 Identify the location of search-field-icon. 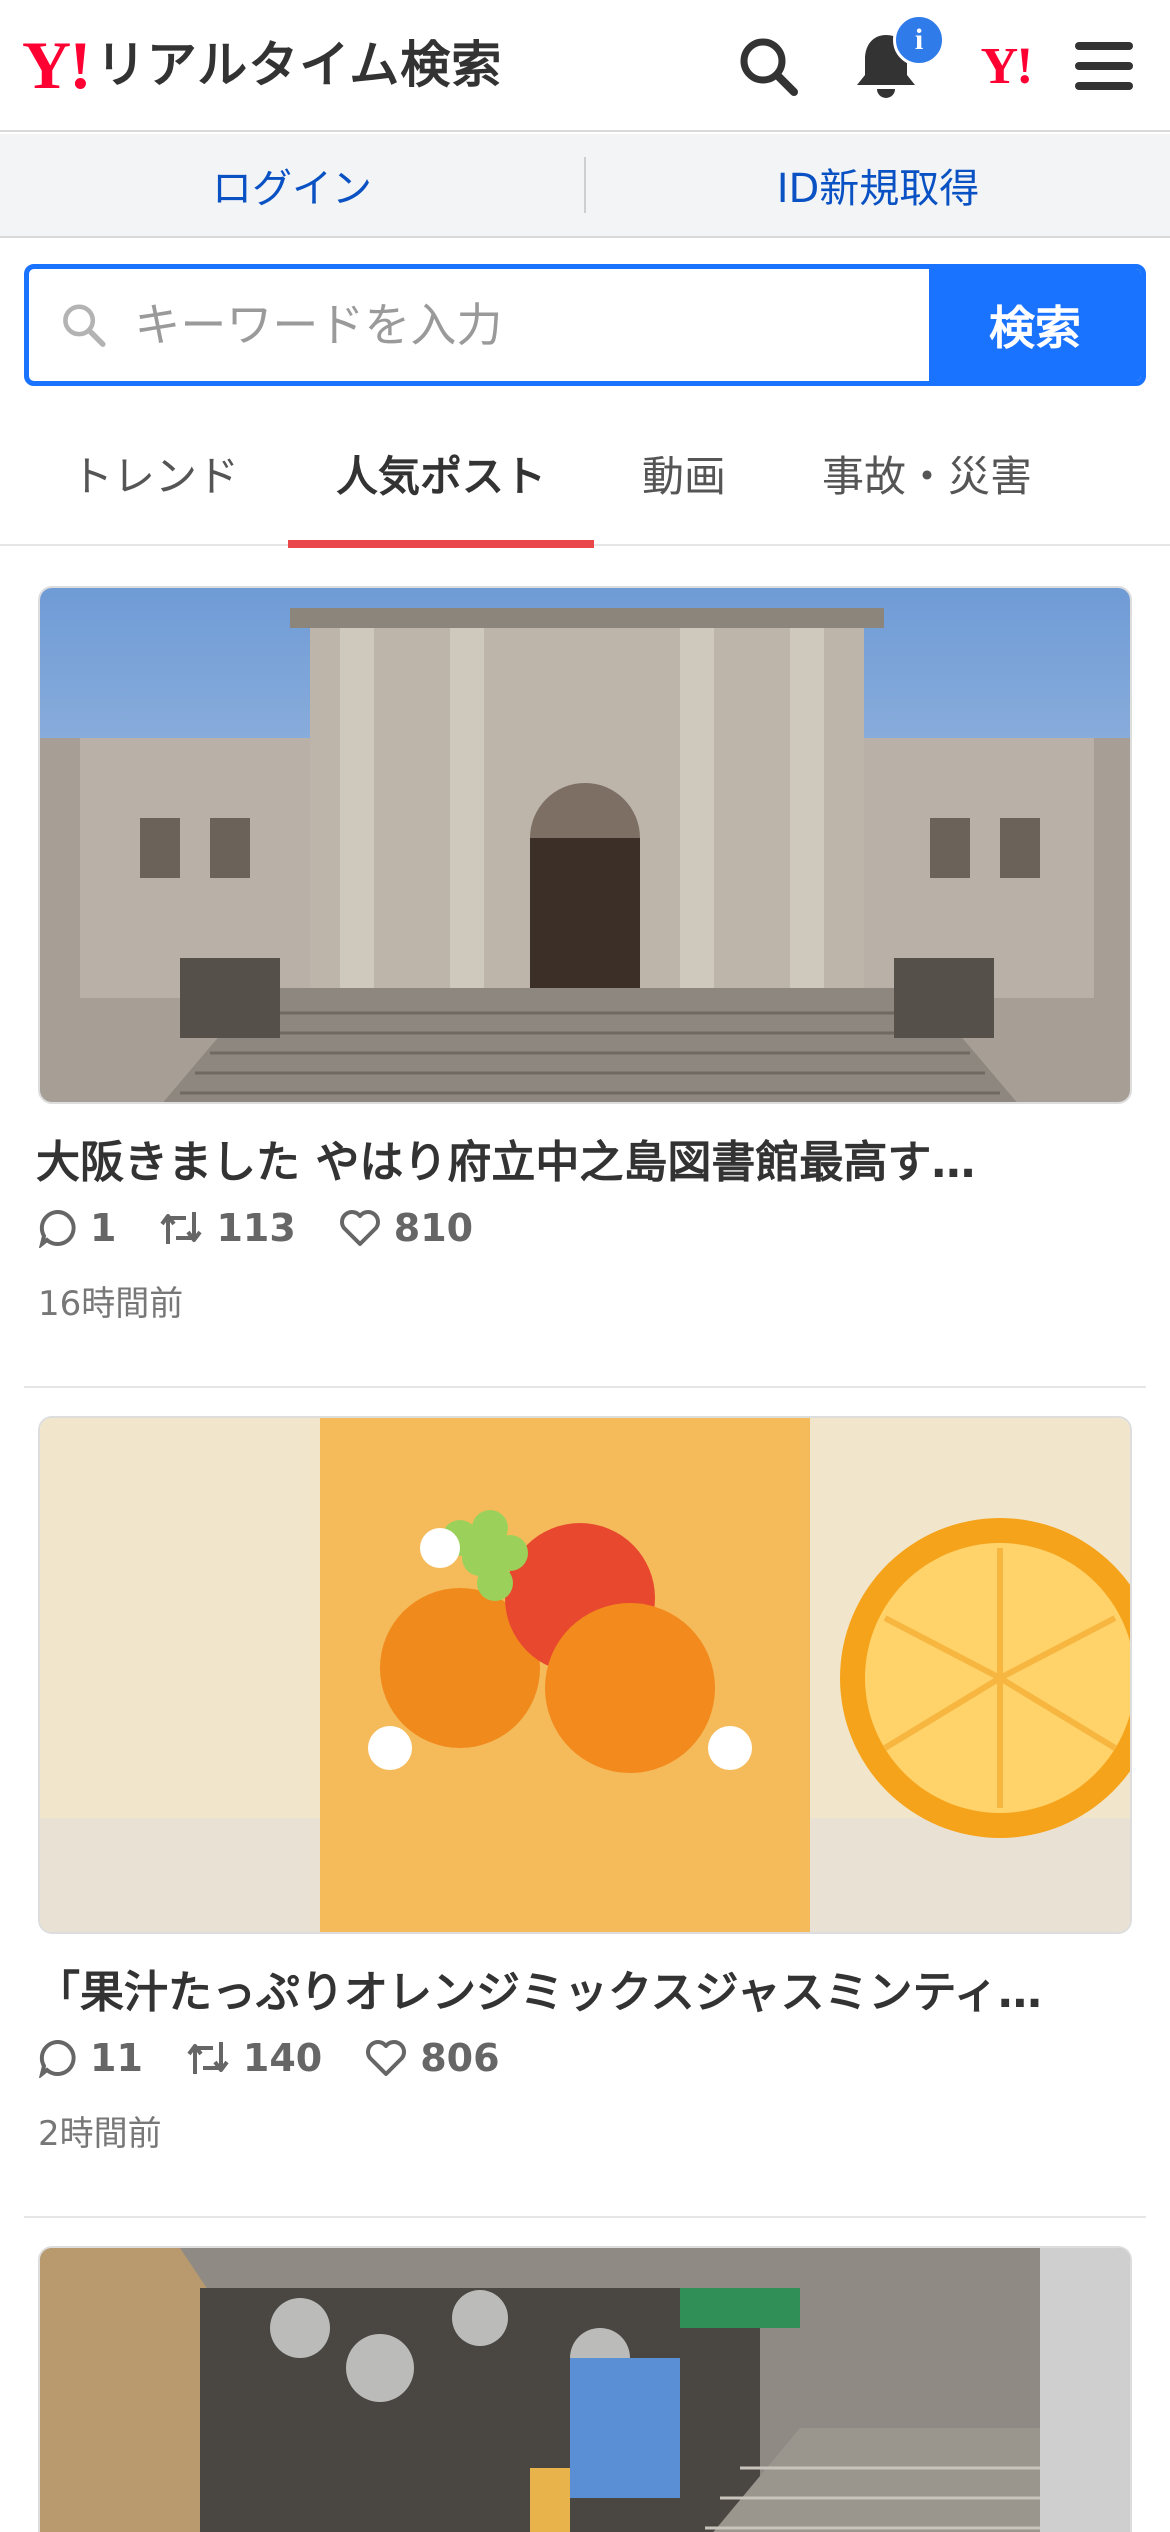
(84, 325).